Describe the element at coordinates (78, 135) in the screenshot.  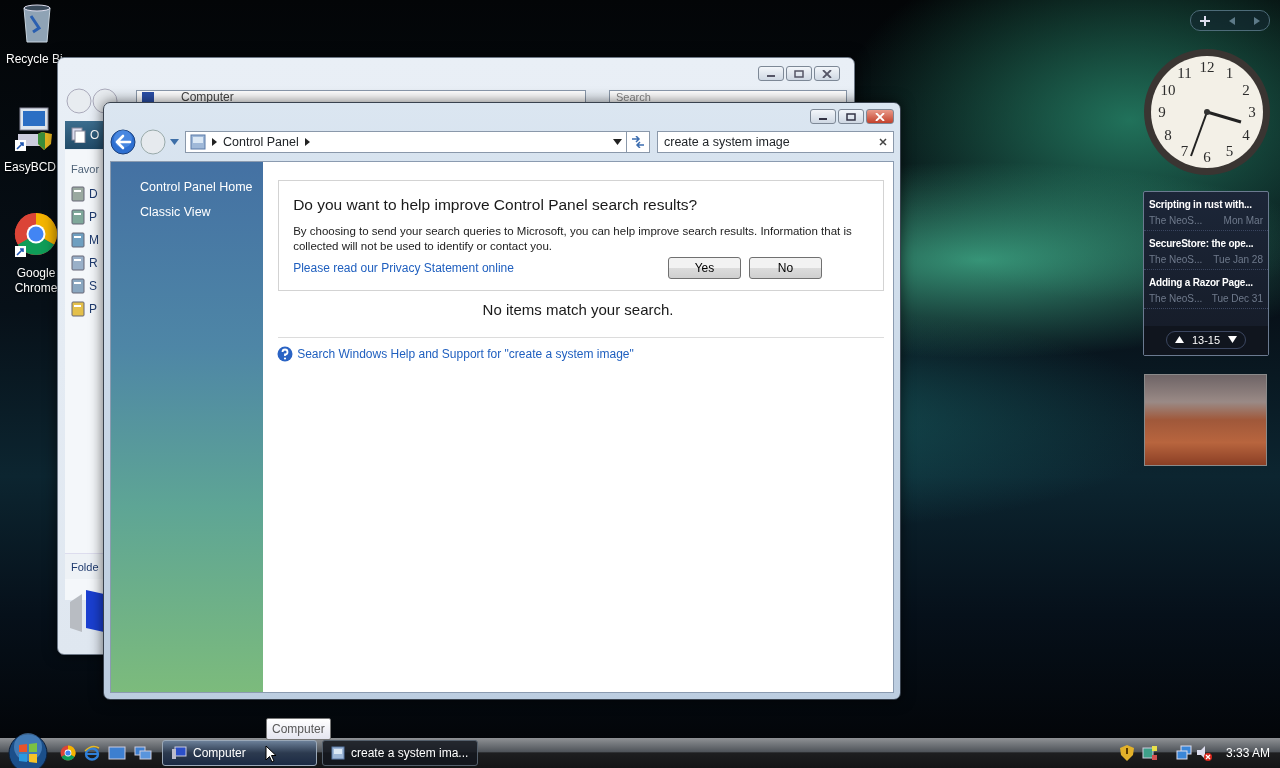
I see `pages-icon` at that location.